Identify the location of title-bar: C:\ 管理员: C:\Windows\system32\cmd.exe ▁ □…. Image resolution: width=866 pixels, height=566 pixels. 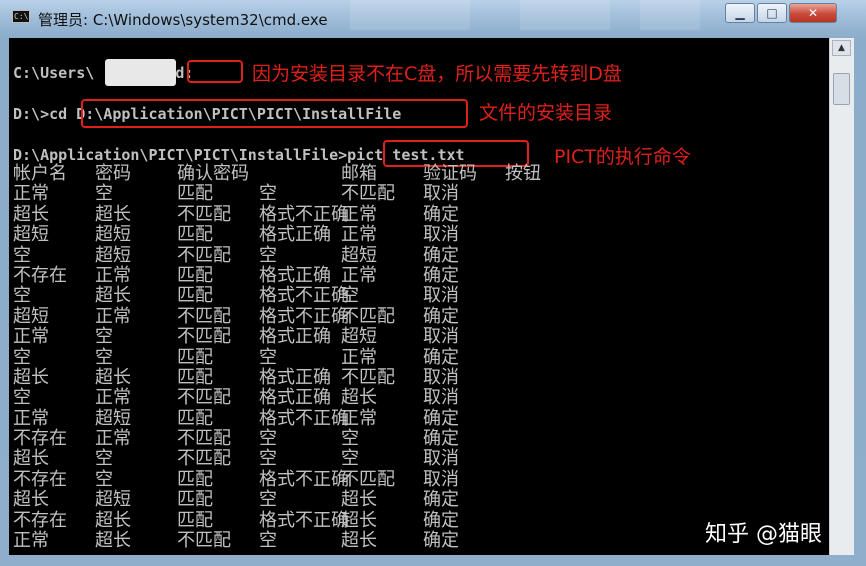
(433, 19).